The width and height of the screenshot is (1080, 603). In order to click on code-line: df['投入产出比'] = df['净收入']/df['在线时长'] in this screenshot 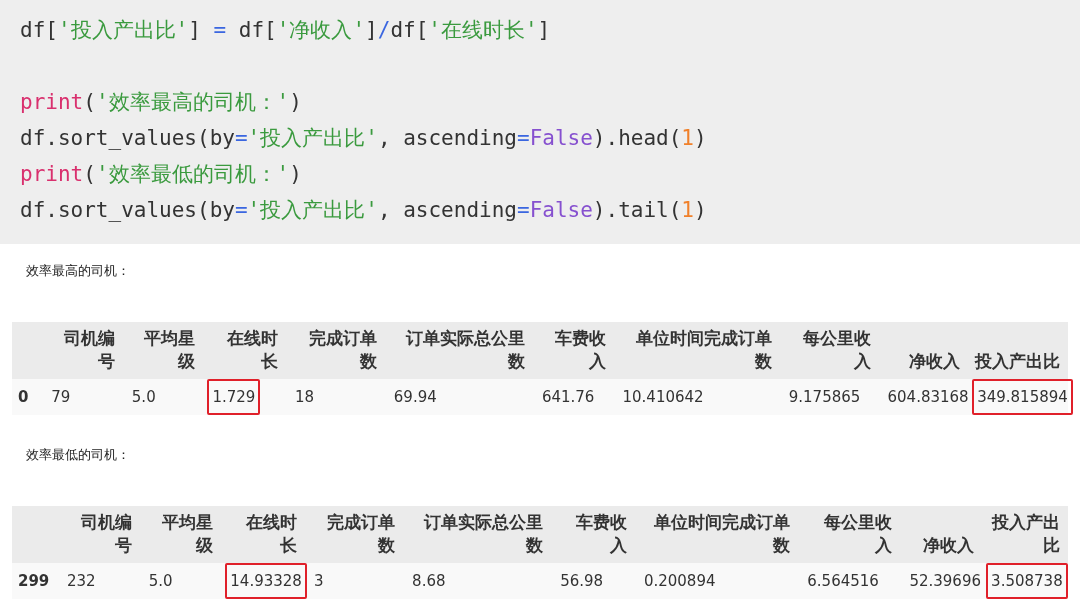, I will do `click(285, 30)`.